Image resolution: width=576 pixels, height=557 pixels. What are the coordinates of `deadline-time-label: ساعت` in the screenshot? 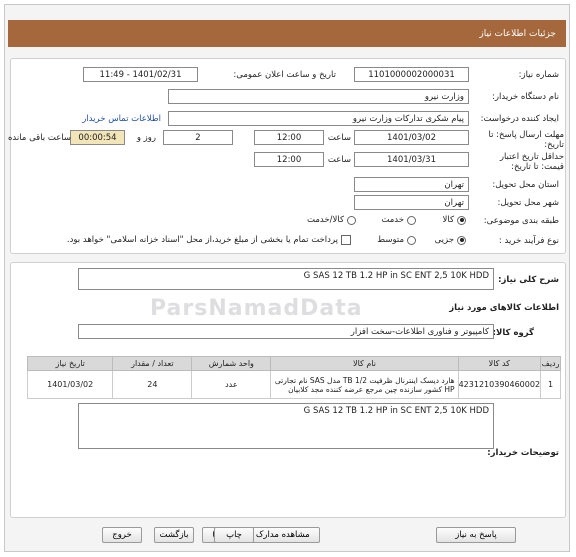 It's located at (339, 138).